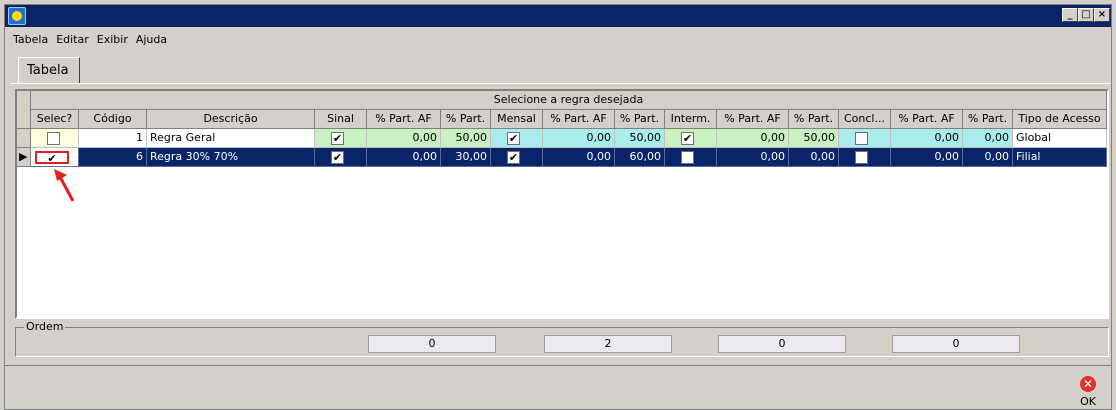  I want to click on grid-title: Selecione a regra desejada, so click(569, 100).